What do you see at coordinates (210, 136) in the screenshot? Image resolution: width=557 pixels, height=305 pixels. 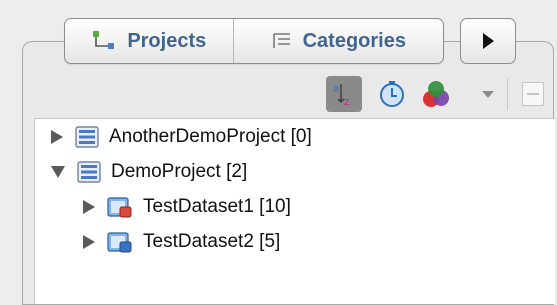 I see `tree-item-label: AnotherDemoProject [0]` at bounding box center [210, 136].